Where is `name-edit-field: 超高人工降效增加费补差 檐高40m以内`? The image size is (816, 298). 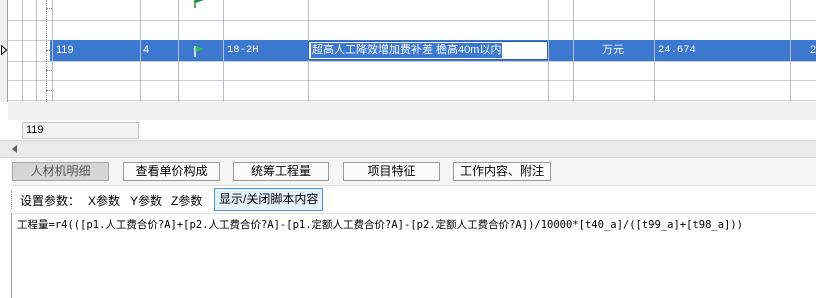
name-edit-field: 超高人工降效增加费补差 檐高40m以内 is located at coordinates (428, 50).